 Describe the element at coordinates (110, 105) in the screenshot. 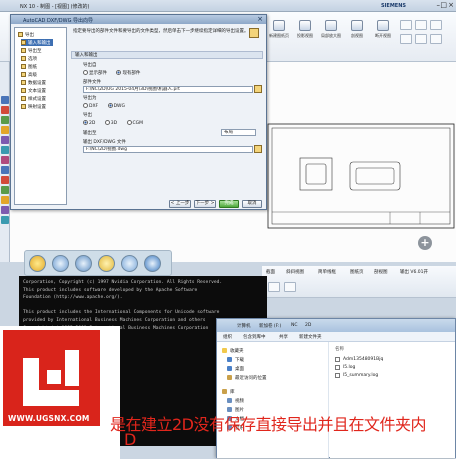

I see `radio-dwg` at that location.